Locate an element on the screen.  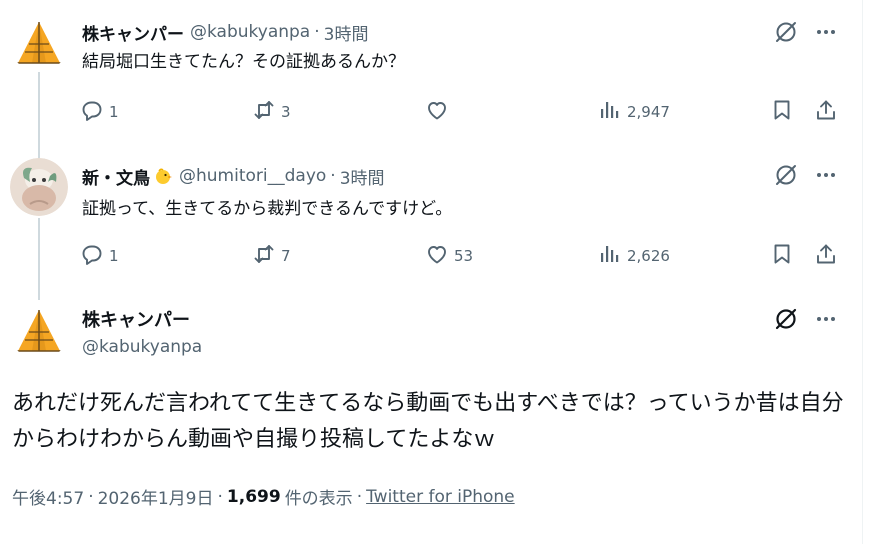
user-handle: @humitori__dayo is located at coordinates (252, 176).